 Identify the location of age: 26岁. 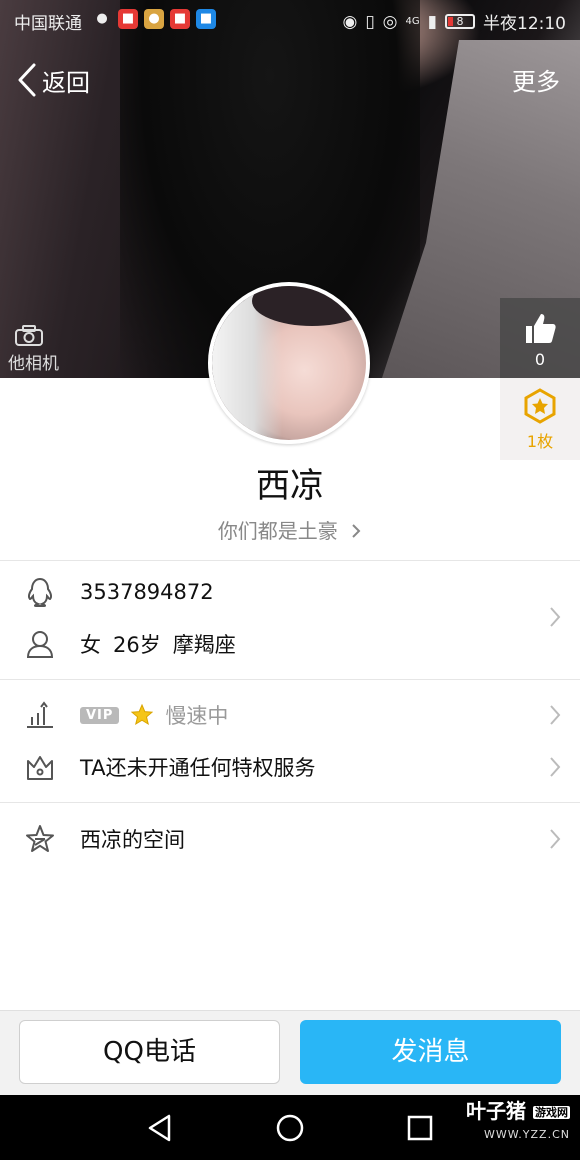
(137, 645).